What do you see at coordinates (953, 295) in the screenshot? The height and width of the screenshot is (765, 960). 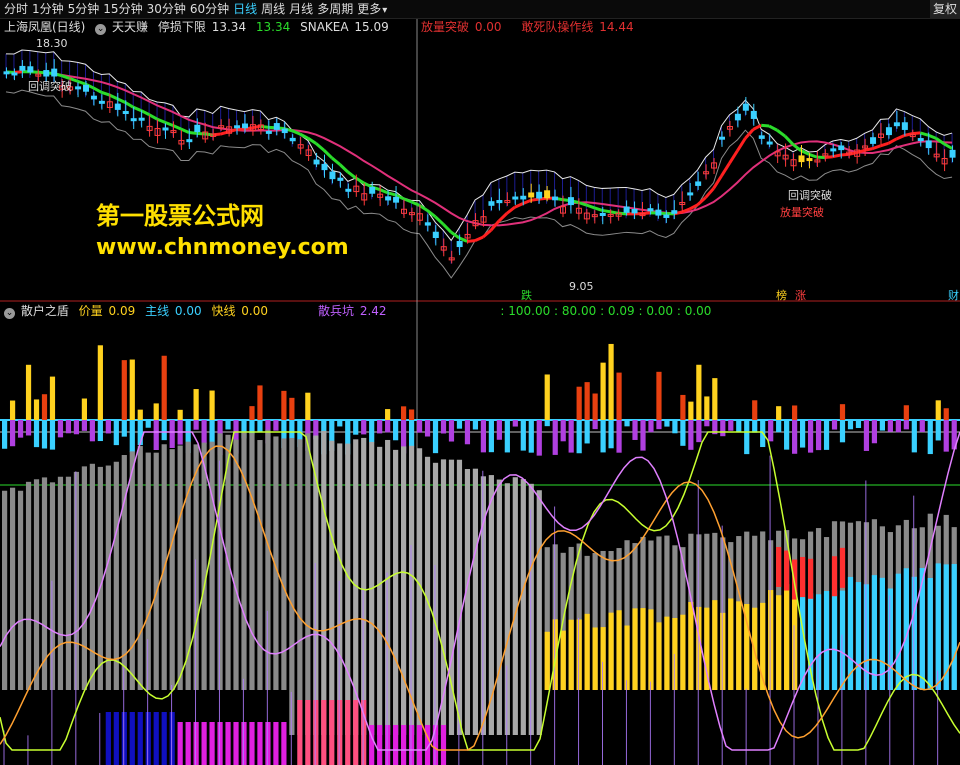 I see `marker-cai: 财` at bounding box center [953, 295].